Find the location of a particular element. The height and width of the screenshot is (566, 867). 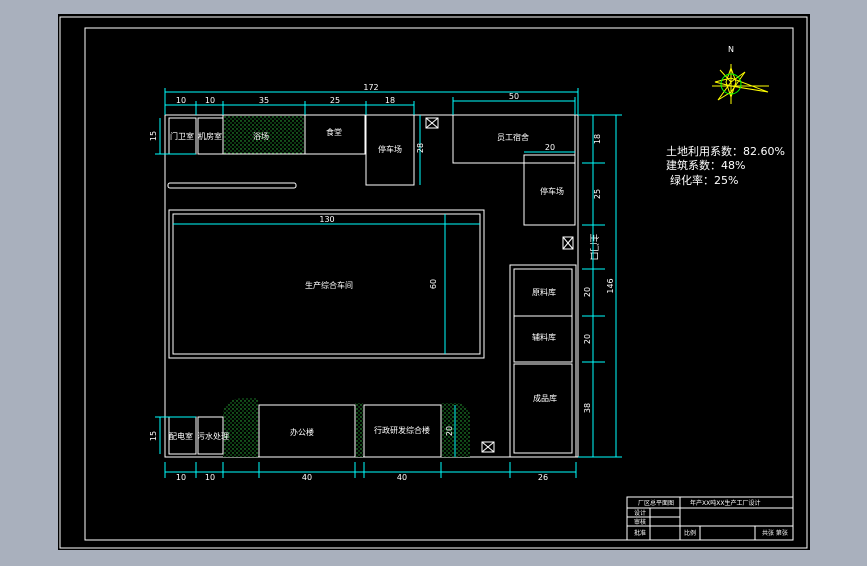

green-area-left-bottom is located at coordinates (240, 427).